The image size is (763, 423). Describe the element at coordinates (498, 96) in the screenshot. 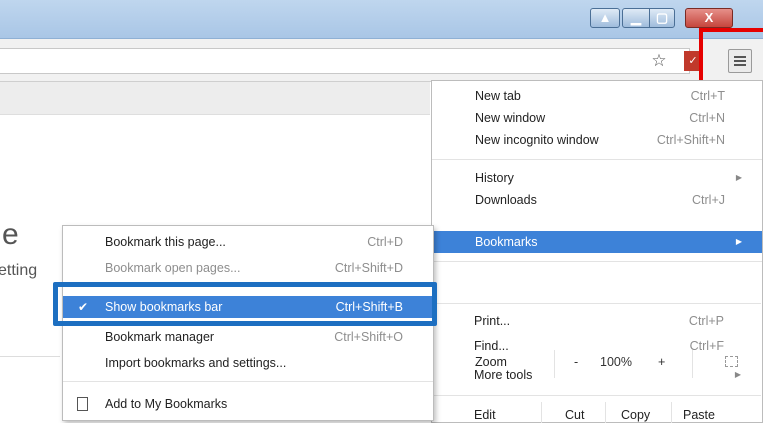

I see `menu-item-label: New tab` at that location.